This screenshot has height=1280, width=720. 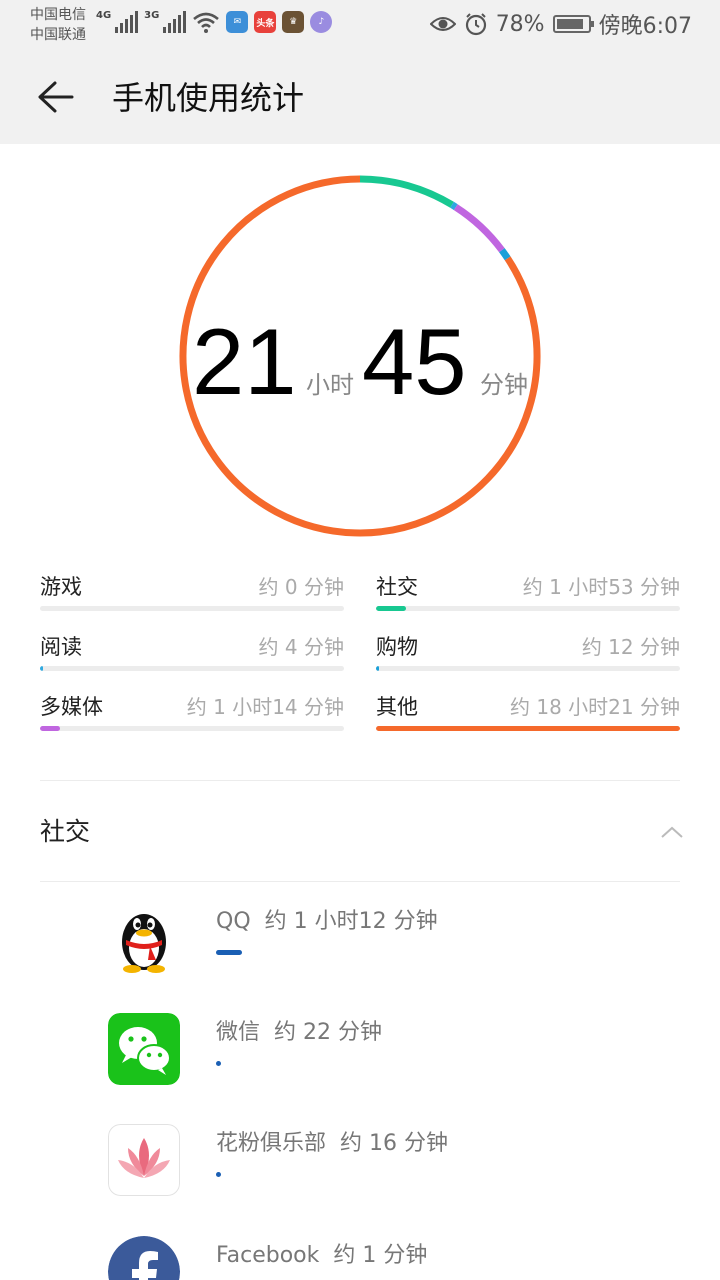 What do you see at coordinates (630, 647) in the screenshot?
I see `category-value: 约 12 分钟` at bounding box center [630, 647].